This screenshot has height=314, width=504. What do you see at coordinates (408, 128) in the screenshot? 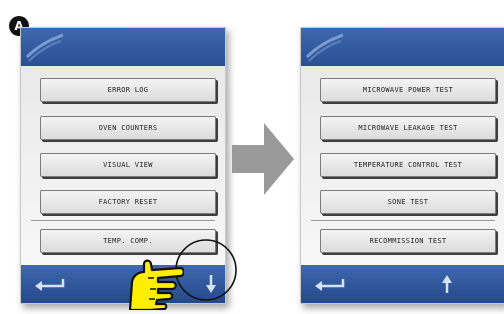
I see `menu-item-microwave-leakage-test: MICROWAVE LEAKAGE TEST` at bounding box center [408, 128].